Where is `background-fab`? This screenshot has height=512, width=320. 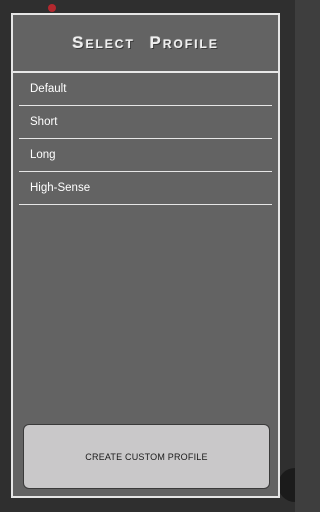
background-fab is located at coordinates (286, 485).